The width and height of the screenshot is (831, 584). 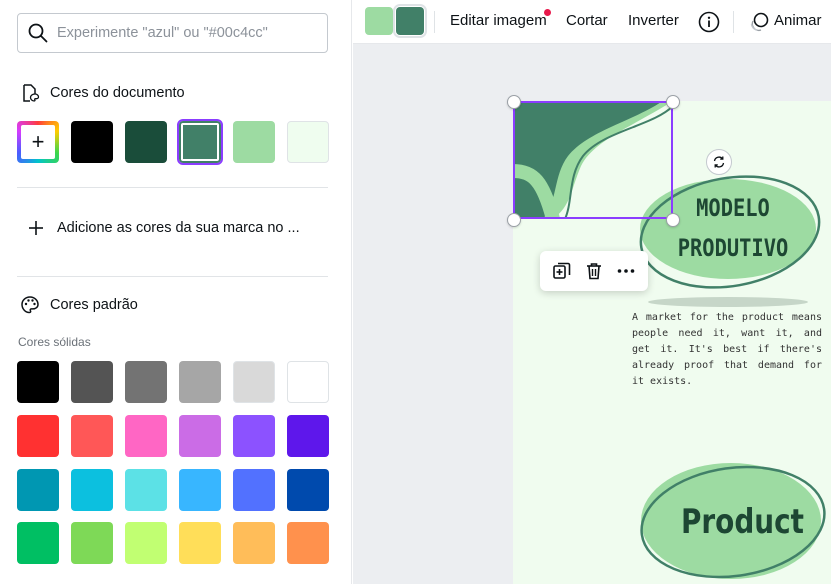 I want to click on resize-handle-top-right, so click(x=673, y=102).